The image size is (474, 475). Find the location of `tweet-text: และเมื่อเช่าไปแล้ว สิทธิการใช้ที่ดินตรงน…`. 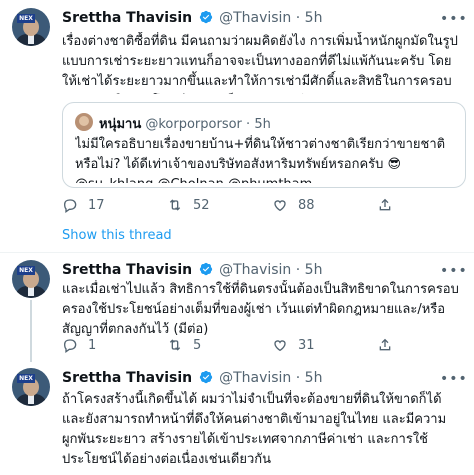

tweet-text: และเมื่อเช่าไปแล้ว สิทธิการใช้ที่ดินตรงน… is located at coordinates (260, 309).